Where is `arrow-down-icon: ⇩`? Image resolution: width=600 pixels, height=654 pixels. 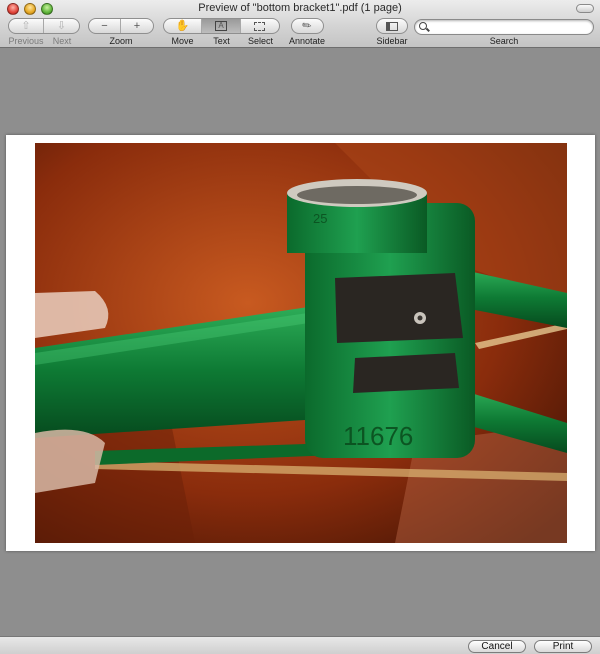
arrow-down-icon: ⇩ is located at coordinates (61, 25).